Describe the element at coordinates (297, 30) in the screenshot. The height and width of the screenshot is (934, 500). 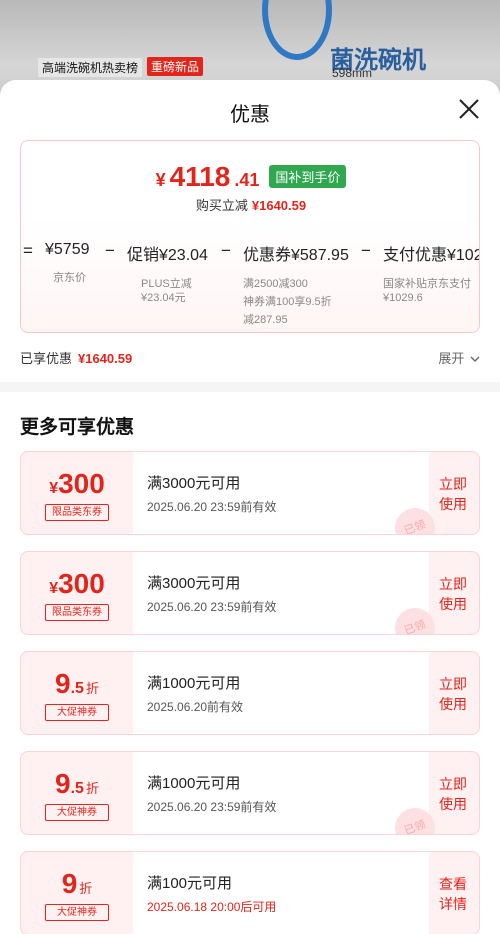
I see `brand-ring-graphic` at that location.